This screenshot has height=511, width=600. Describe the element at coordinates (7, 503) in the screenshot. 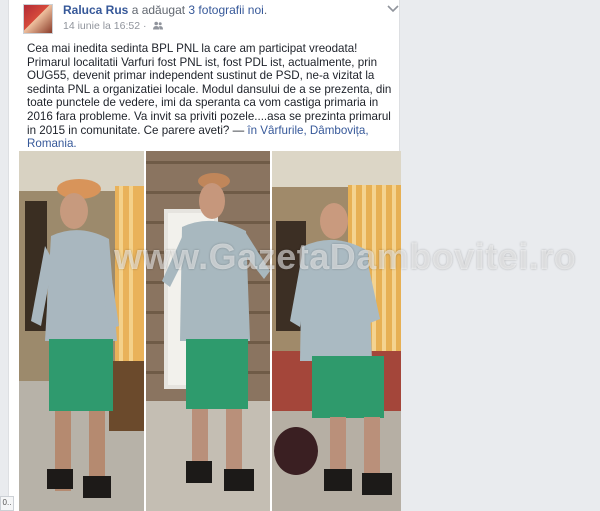

I see `status-bubble: 0..` at that location.